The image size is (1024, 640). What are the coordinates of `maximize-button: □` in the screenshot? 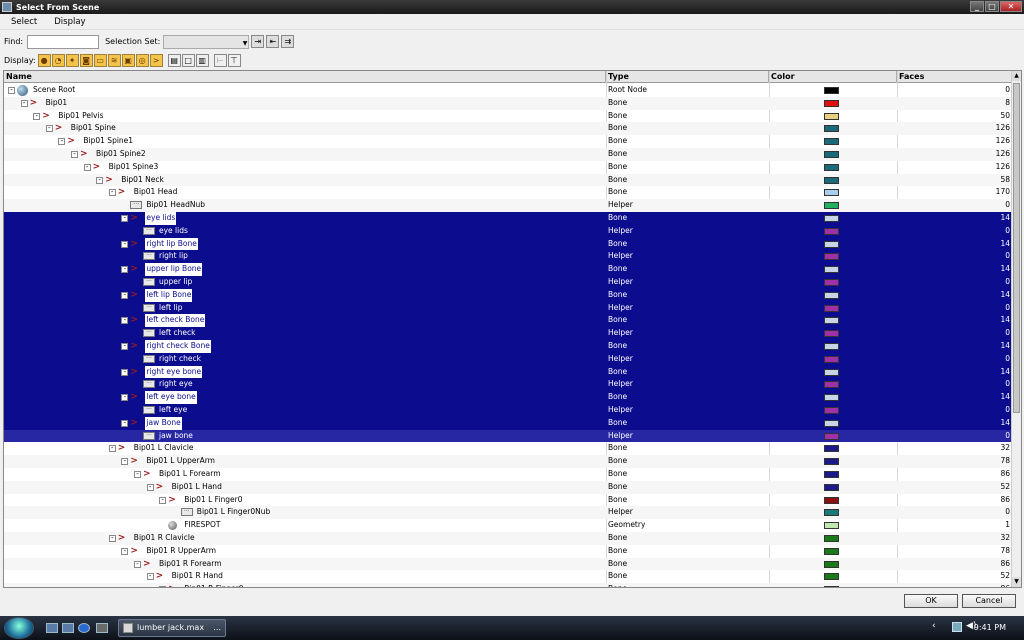 It's located at (992, 6).